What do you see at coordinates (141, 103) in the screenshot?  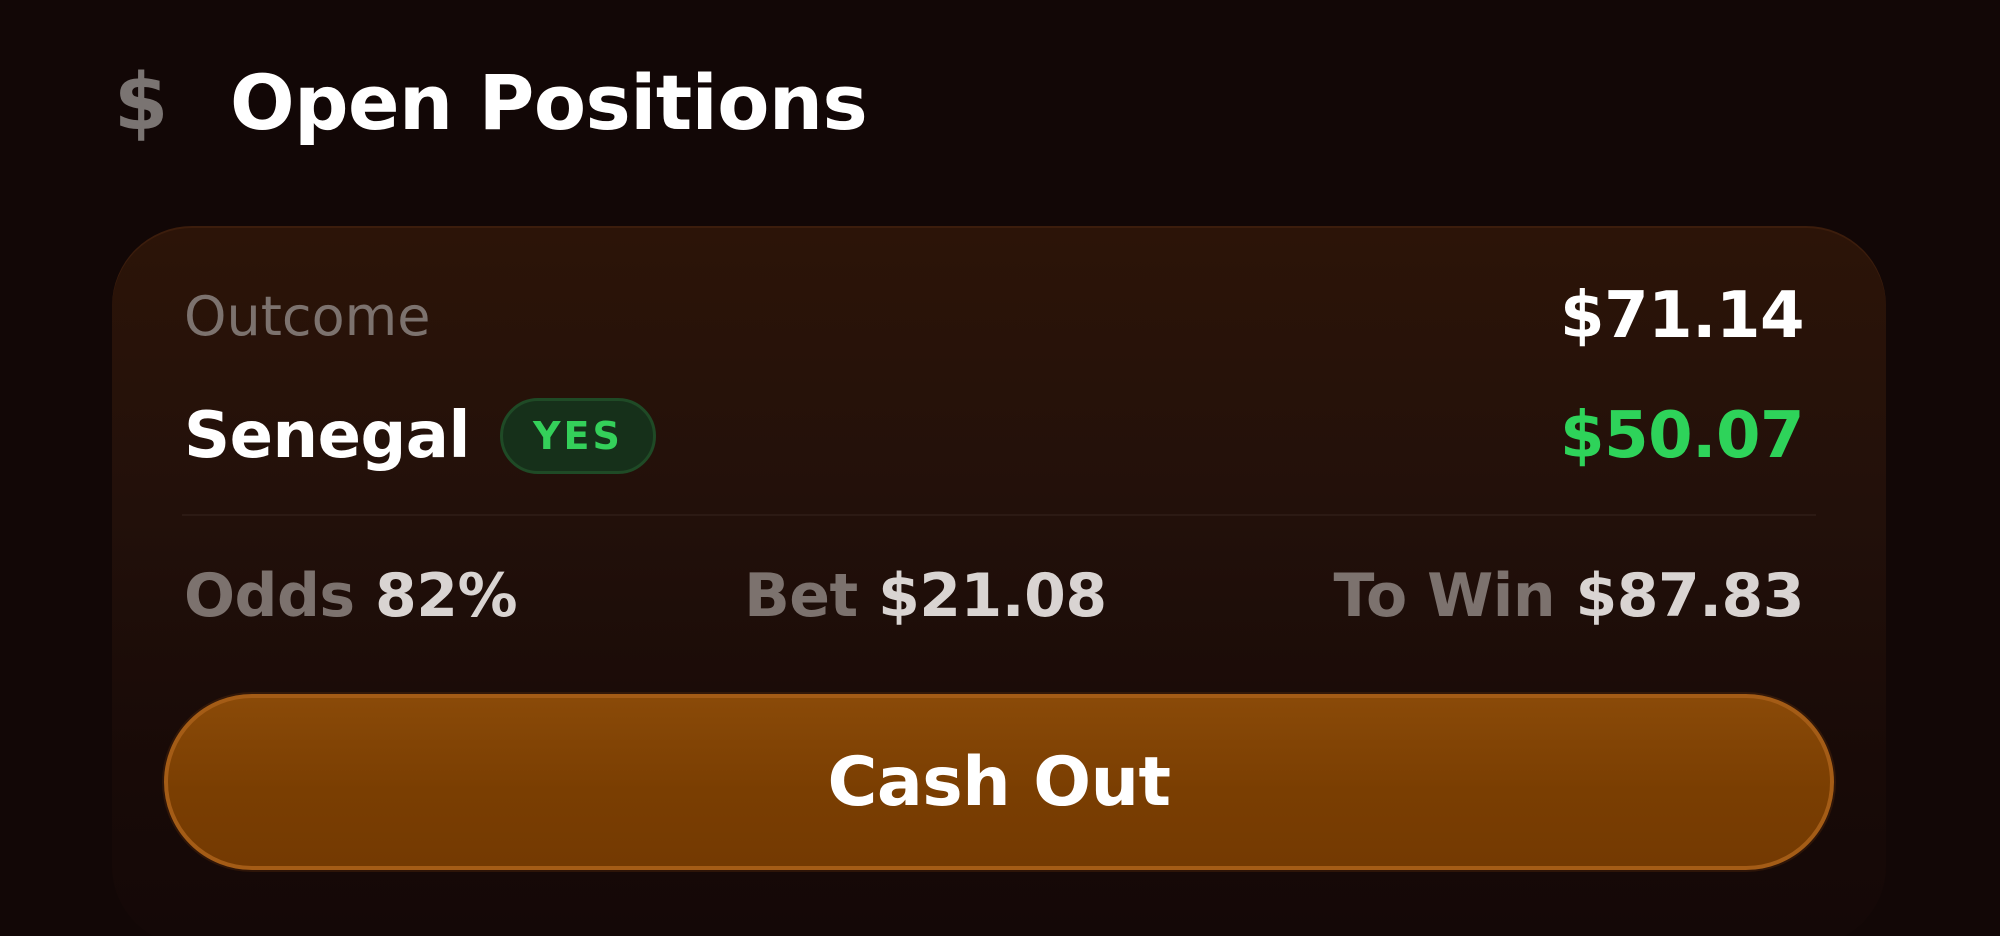 I see `dollar-icon: $` at bounding box center [141, 103].